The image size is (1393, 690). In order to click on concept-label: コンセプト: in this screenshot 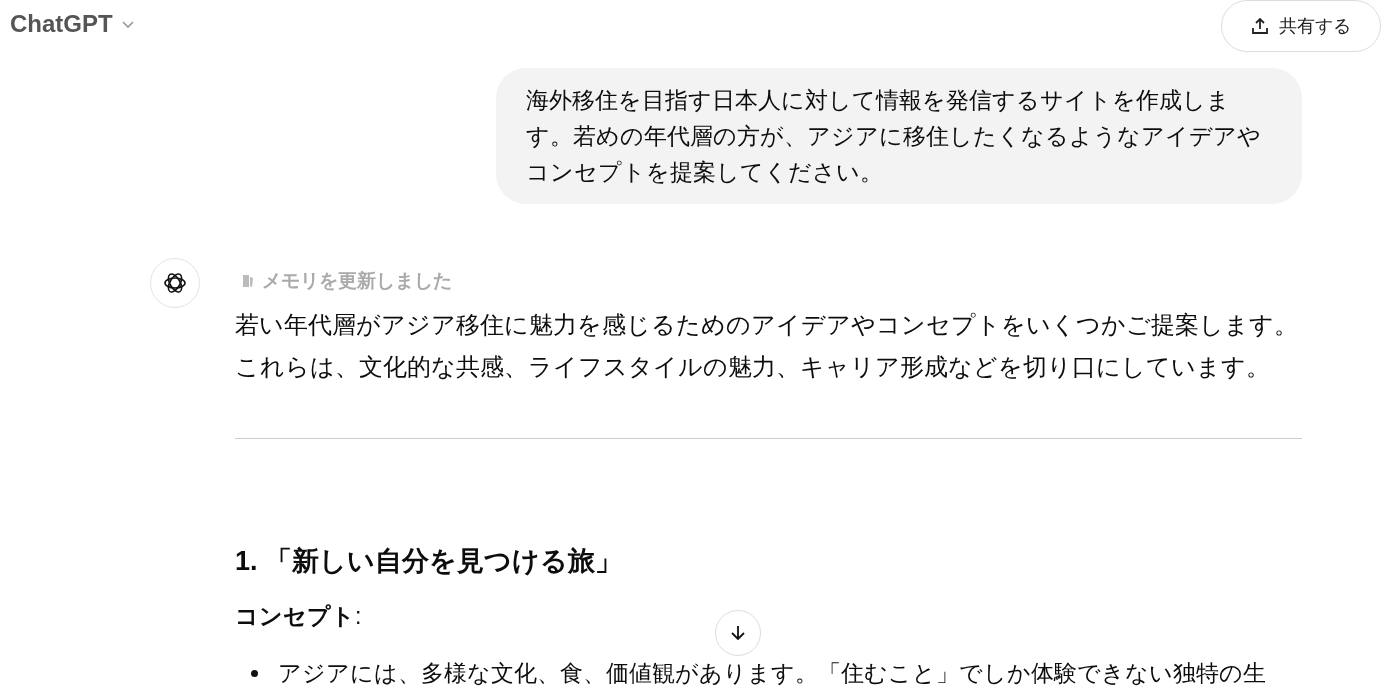, I will do `click(299, 616)`.